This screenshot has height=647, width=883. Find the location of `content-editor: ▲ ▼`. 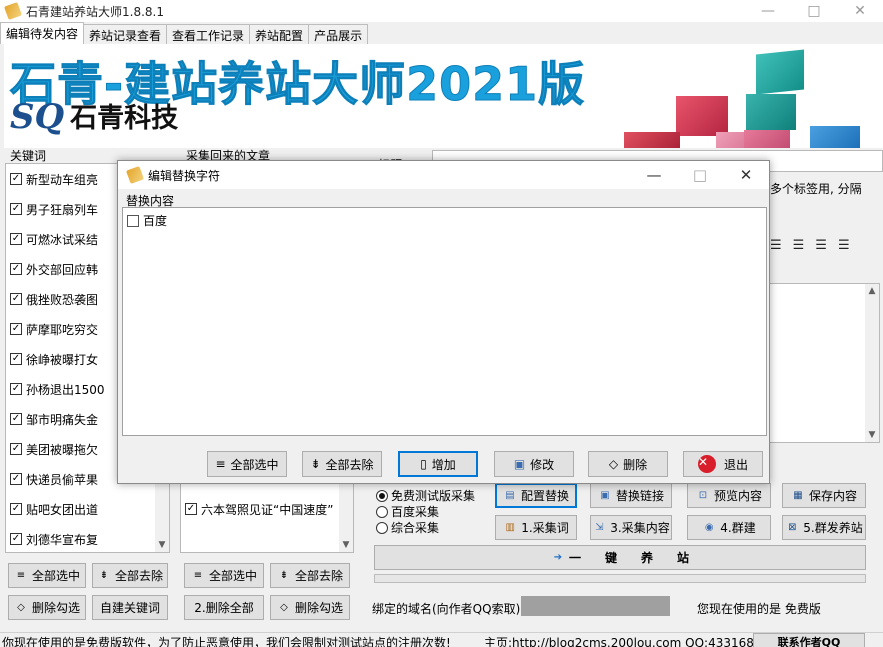

content-editor: ▲ ▼ is located at coordinates (824, 363).